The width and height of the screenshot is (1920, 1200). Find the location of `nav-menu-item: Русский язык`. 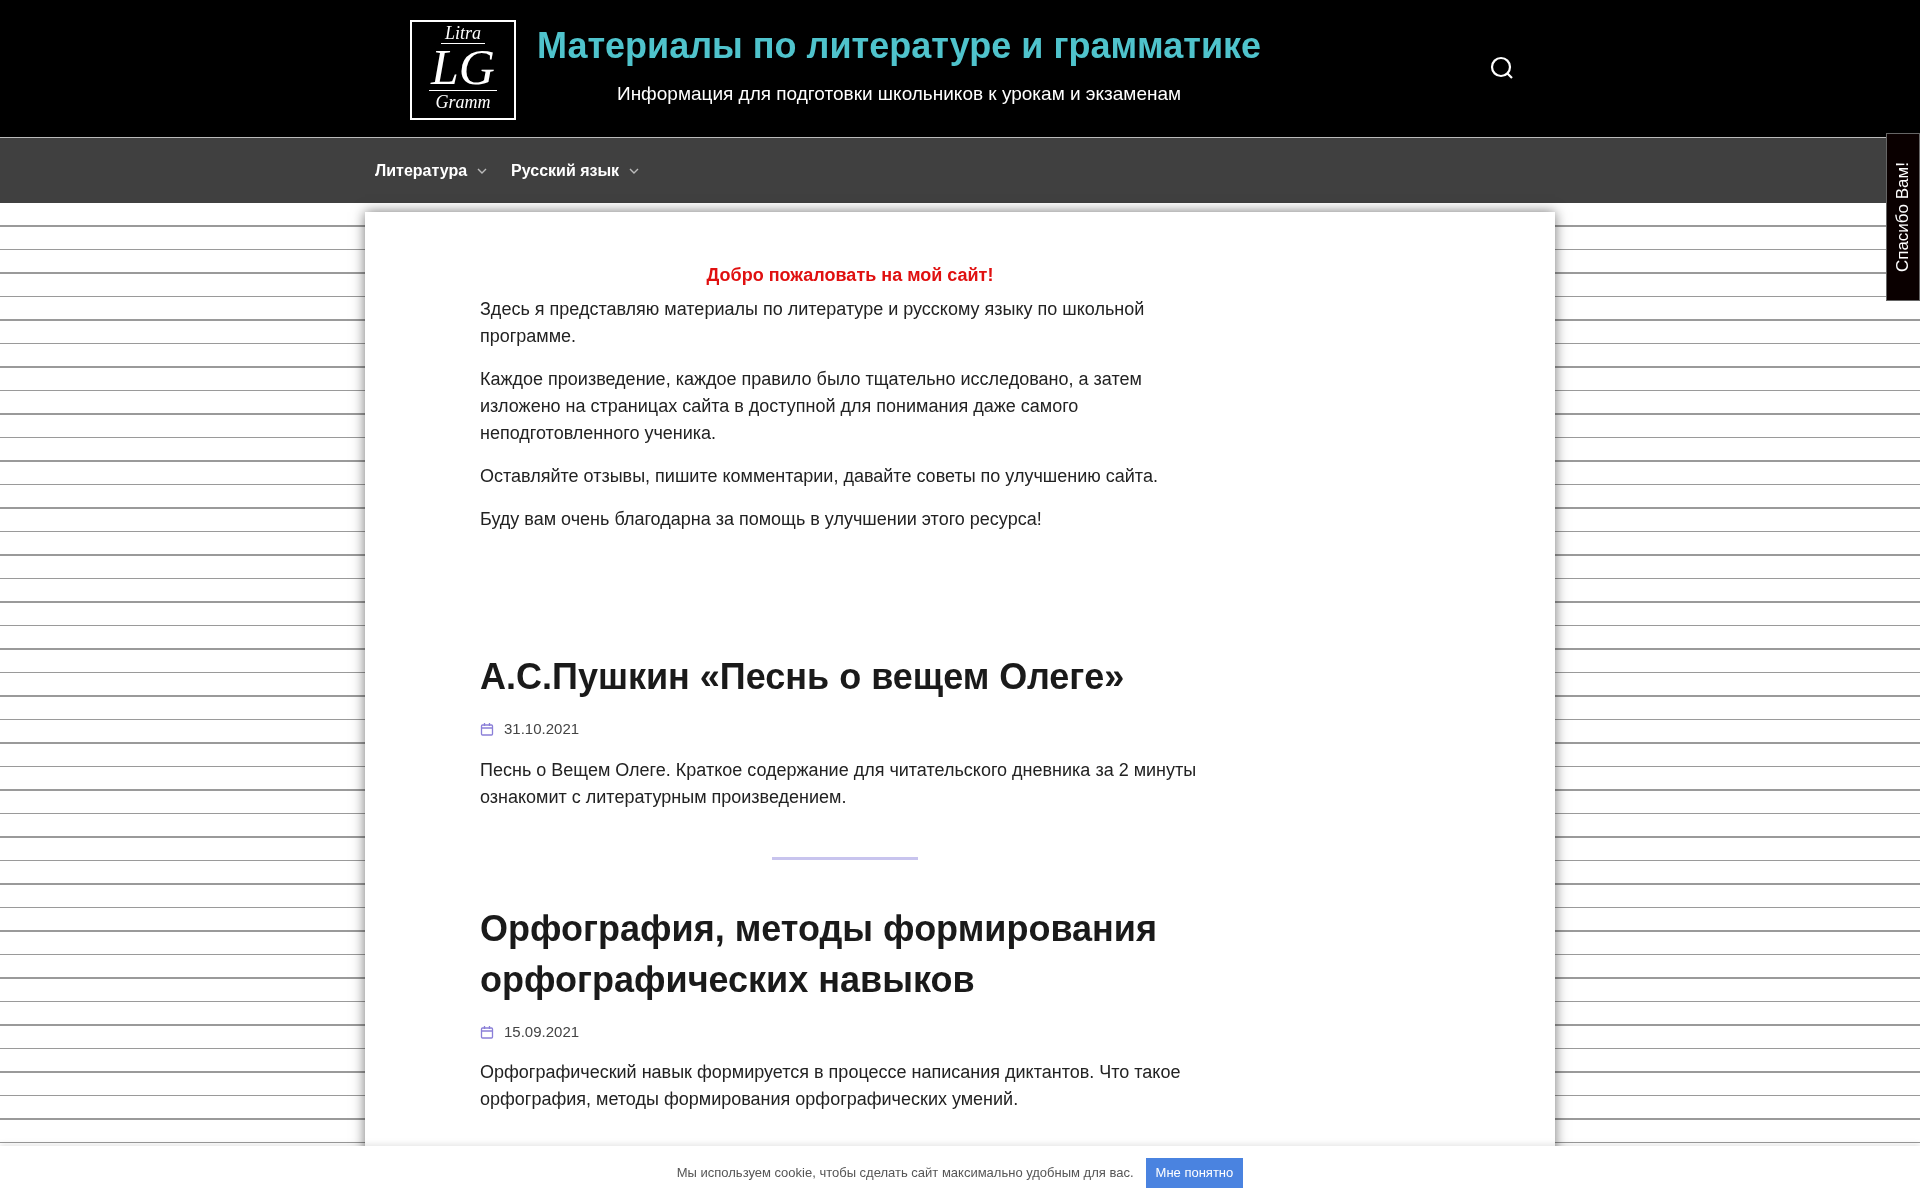

nav-menu-item: Русский язык is located at coordinates (575, 170).